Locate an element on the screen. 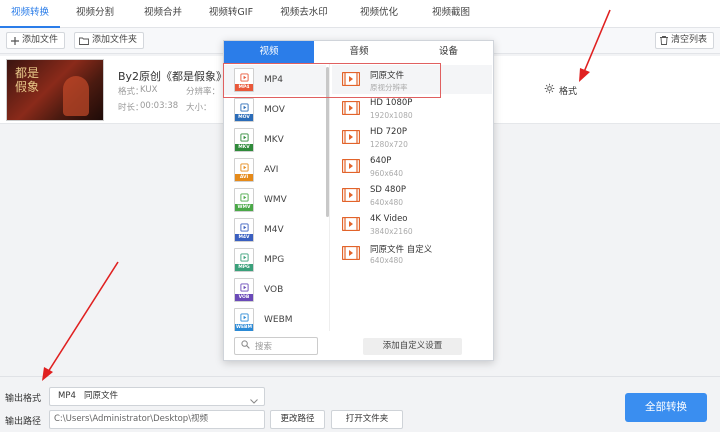 The width and height of the screenshot is (720, 432). format-item-vob: VOB VOB is located at coordinates (275, 290).